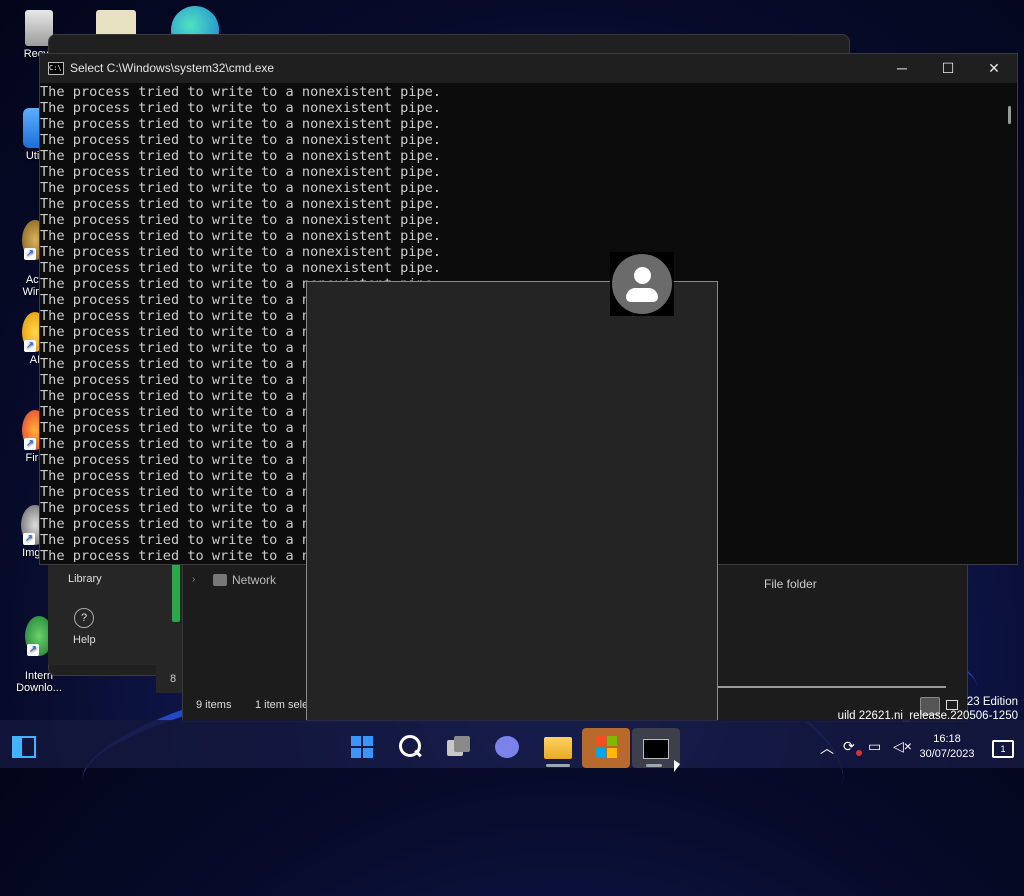 This screenshot has height=896, width=1024. I want to click on status-selection: 1 item sele, so click(282, 705).